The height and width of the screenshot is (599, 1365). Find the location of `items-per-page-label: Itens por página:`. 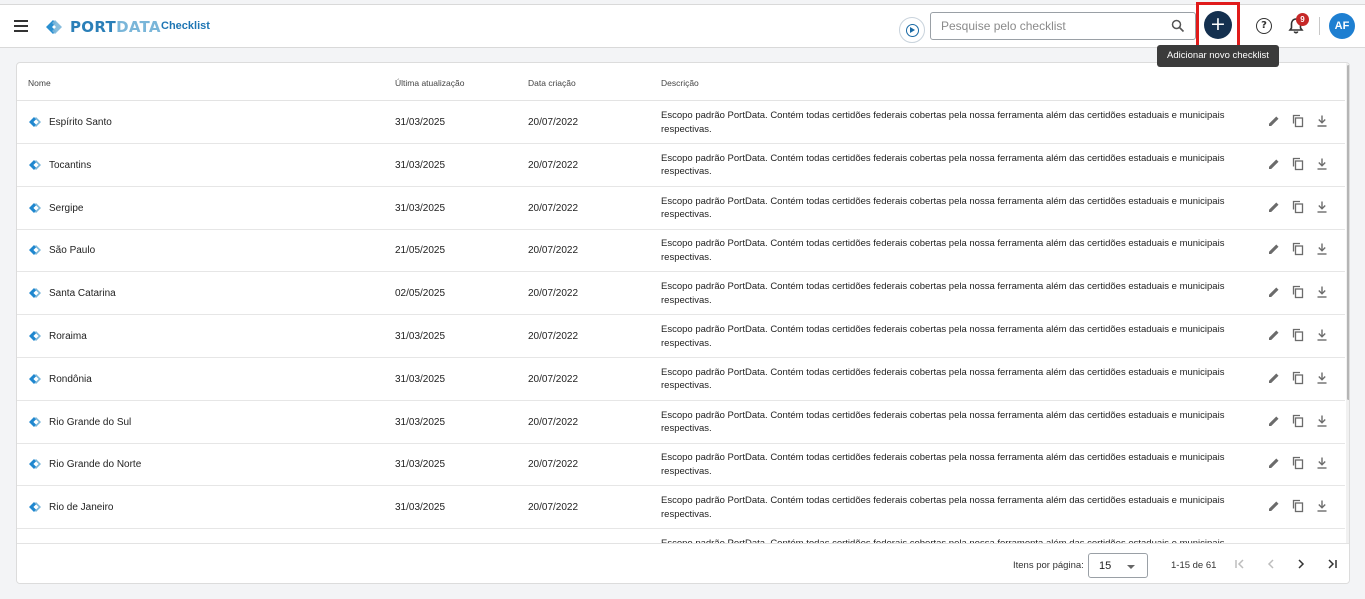

items-per-page-label: Itens por página: is located at coordinates (1048, 565).